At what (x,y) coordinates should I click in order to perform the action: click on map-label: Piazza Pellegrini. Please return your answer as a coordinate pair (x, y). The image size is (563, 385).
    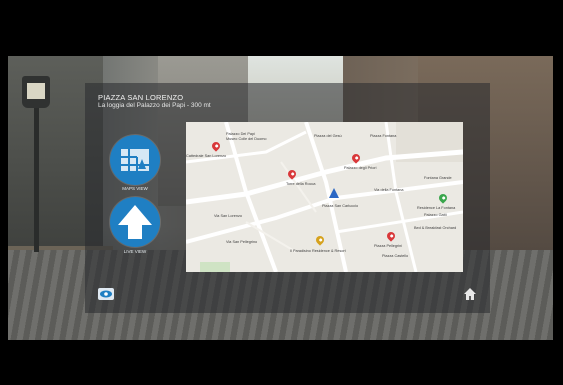
    Looking at the image, I should click on (388, 246).